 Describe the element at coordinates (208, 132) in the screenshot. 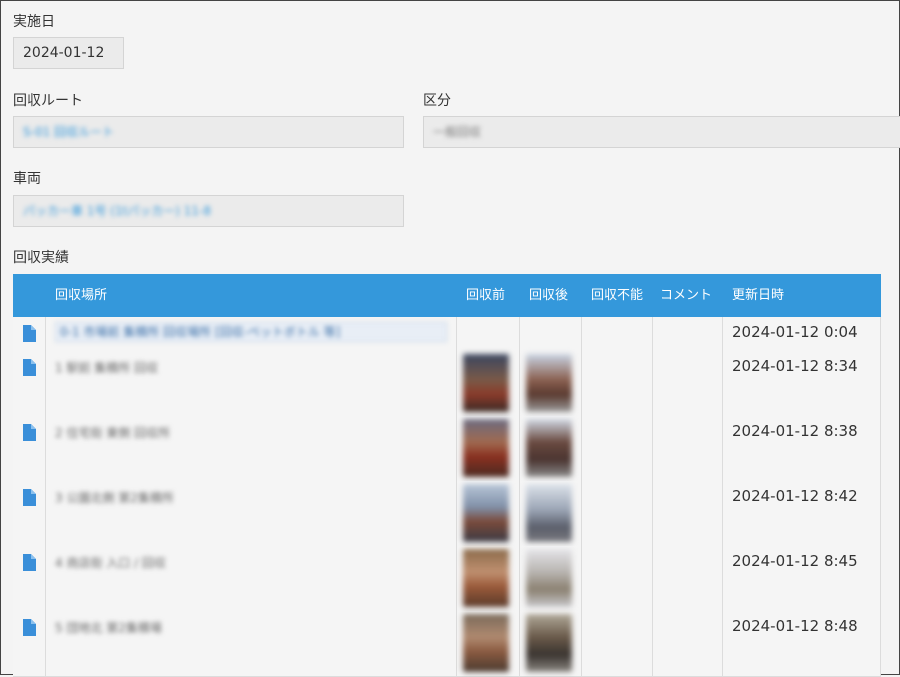

I see `route-field: S-01 回収ルート` at that location.